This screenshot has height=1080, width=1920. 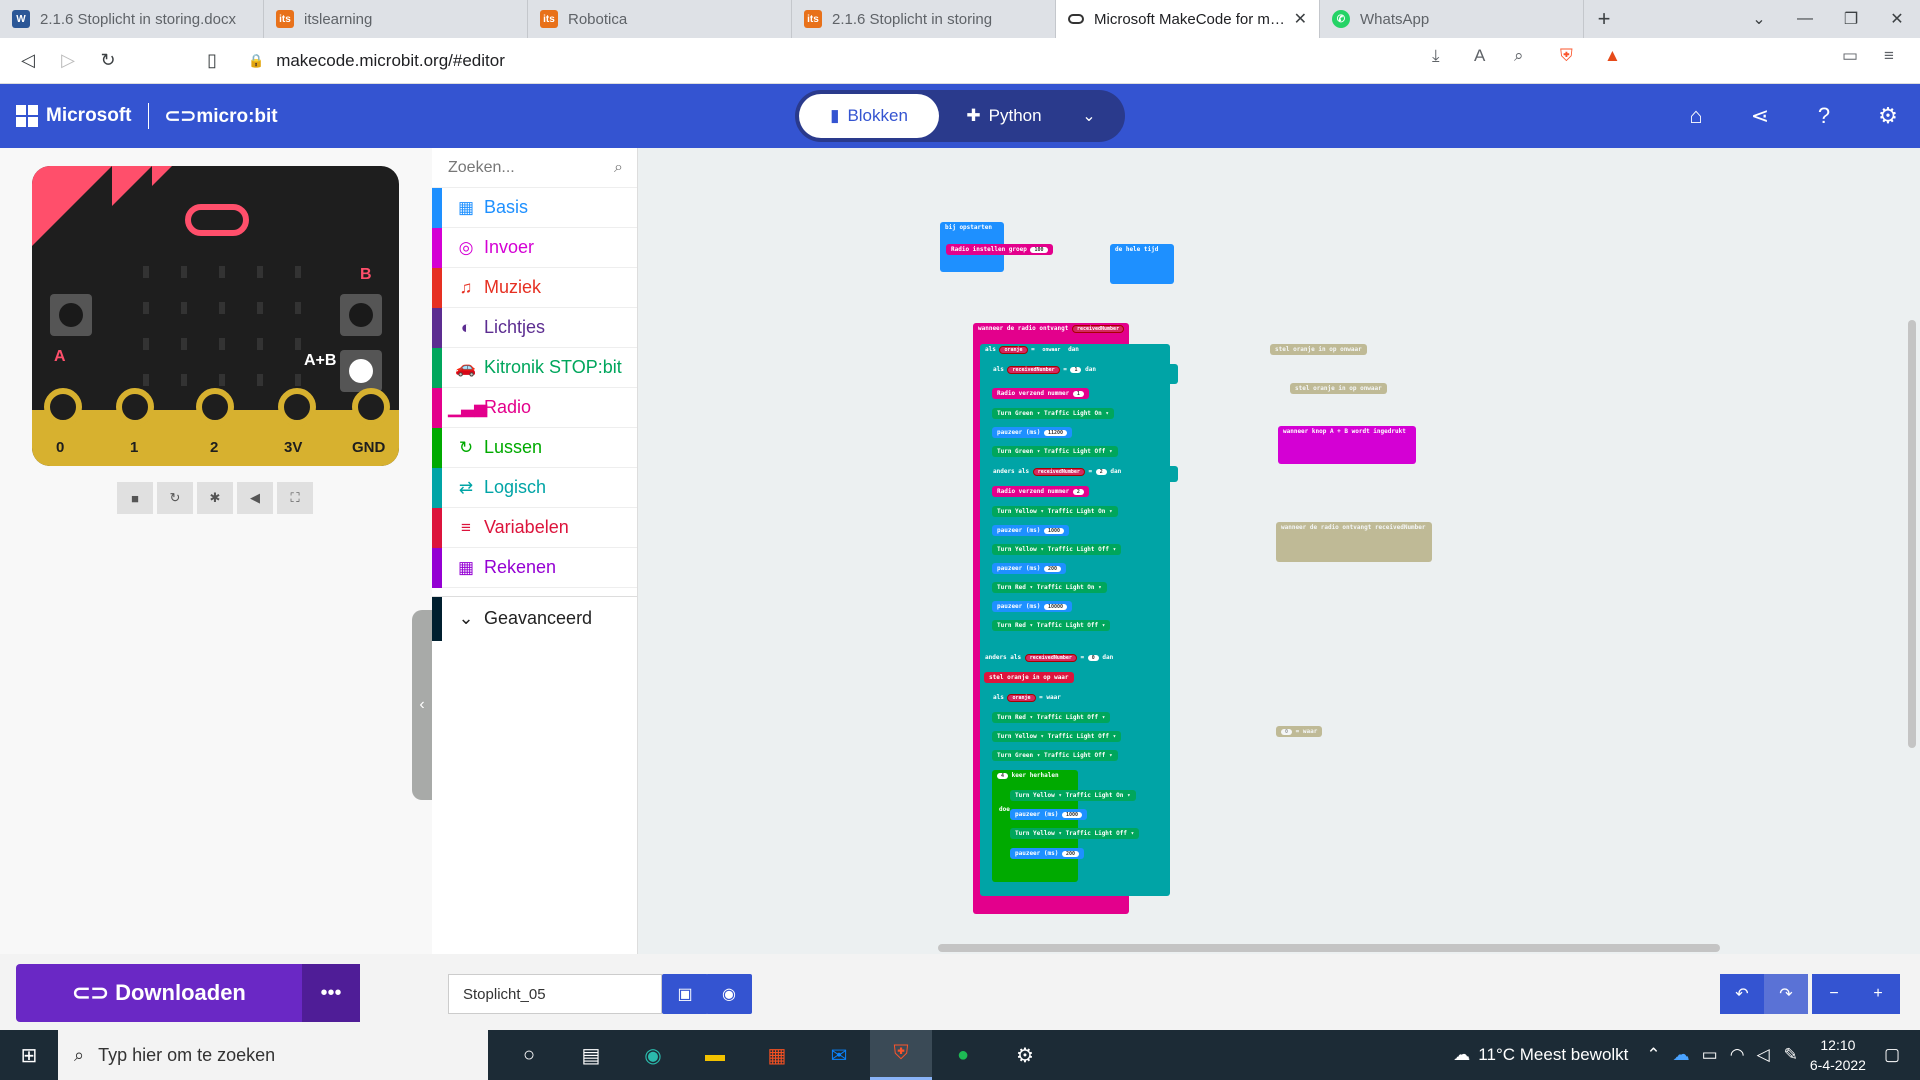 What do you see at coordinates (215, 498) in the screenshot?
I see `debug-icon: ✱` at bounding box center [215, 498].